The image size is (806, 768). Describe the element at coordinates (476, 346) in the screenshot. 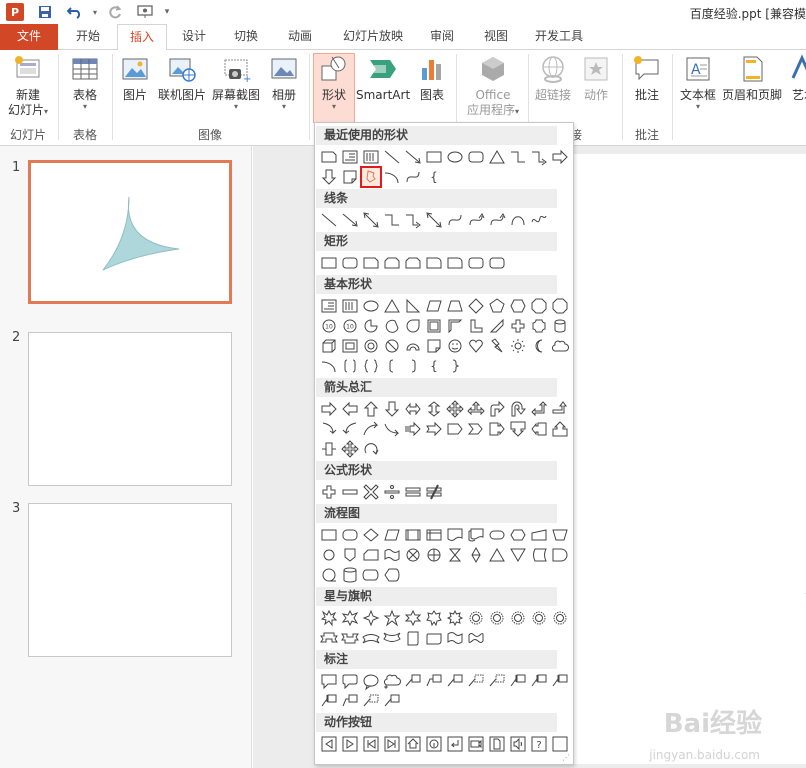

I see `heart-shape-icon` at that location.